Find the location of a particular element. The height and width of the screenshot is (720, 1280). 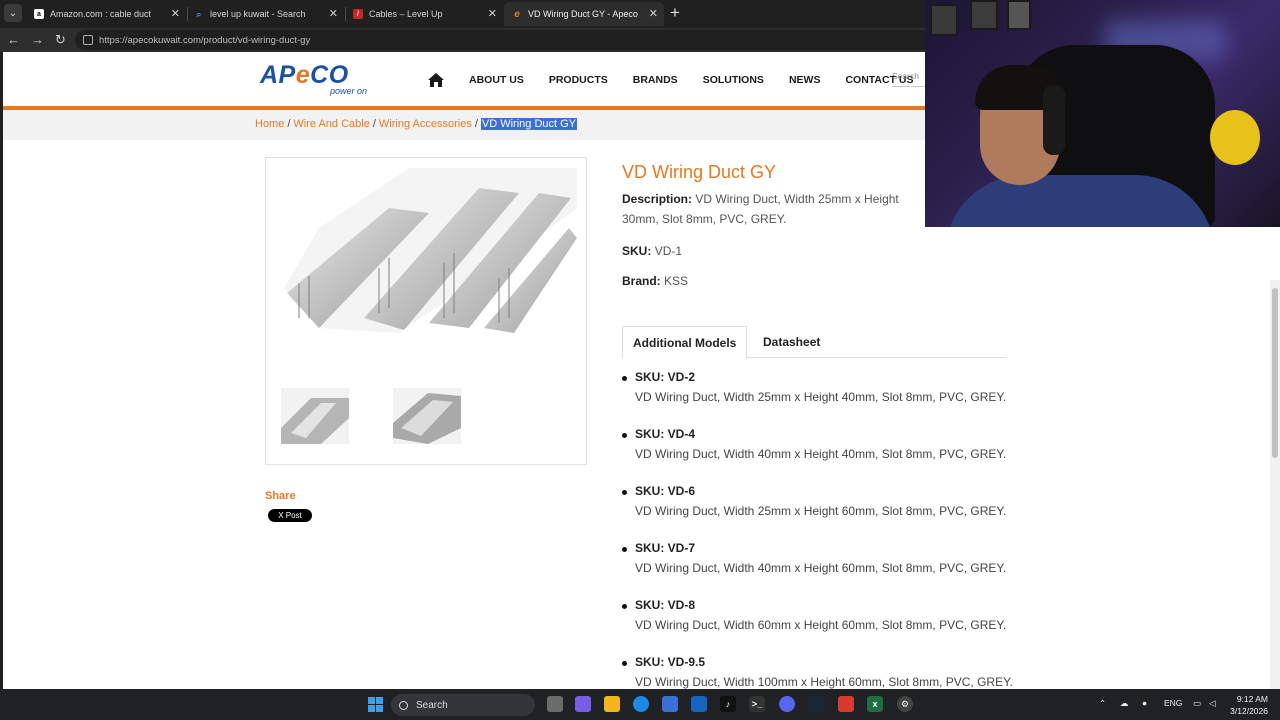

levelup-icon: / is located at coordinates (358, 14).